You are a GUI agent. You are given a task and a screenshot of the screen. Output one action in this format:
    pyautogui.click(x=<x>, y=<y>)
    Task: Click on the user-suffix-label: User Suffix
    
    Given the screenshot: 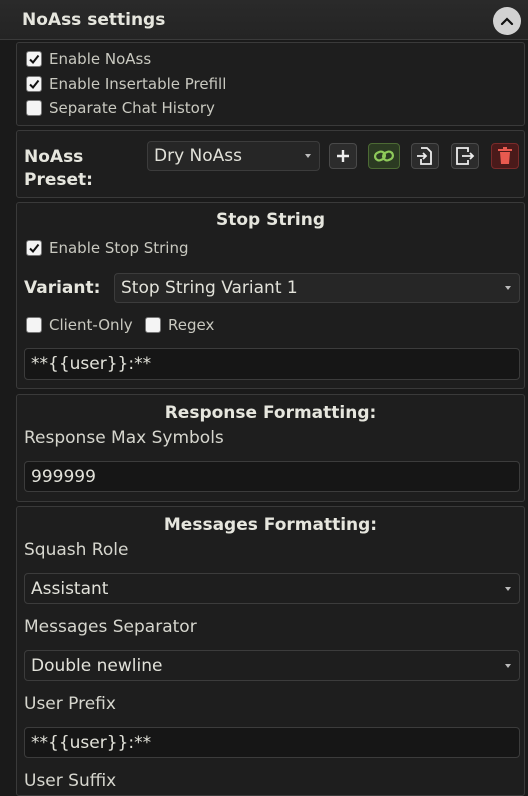 What is the action you would take?
    pyautogui.click(x=70, y=781)
    